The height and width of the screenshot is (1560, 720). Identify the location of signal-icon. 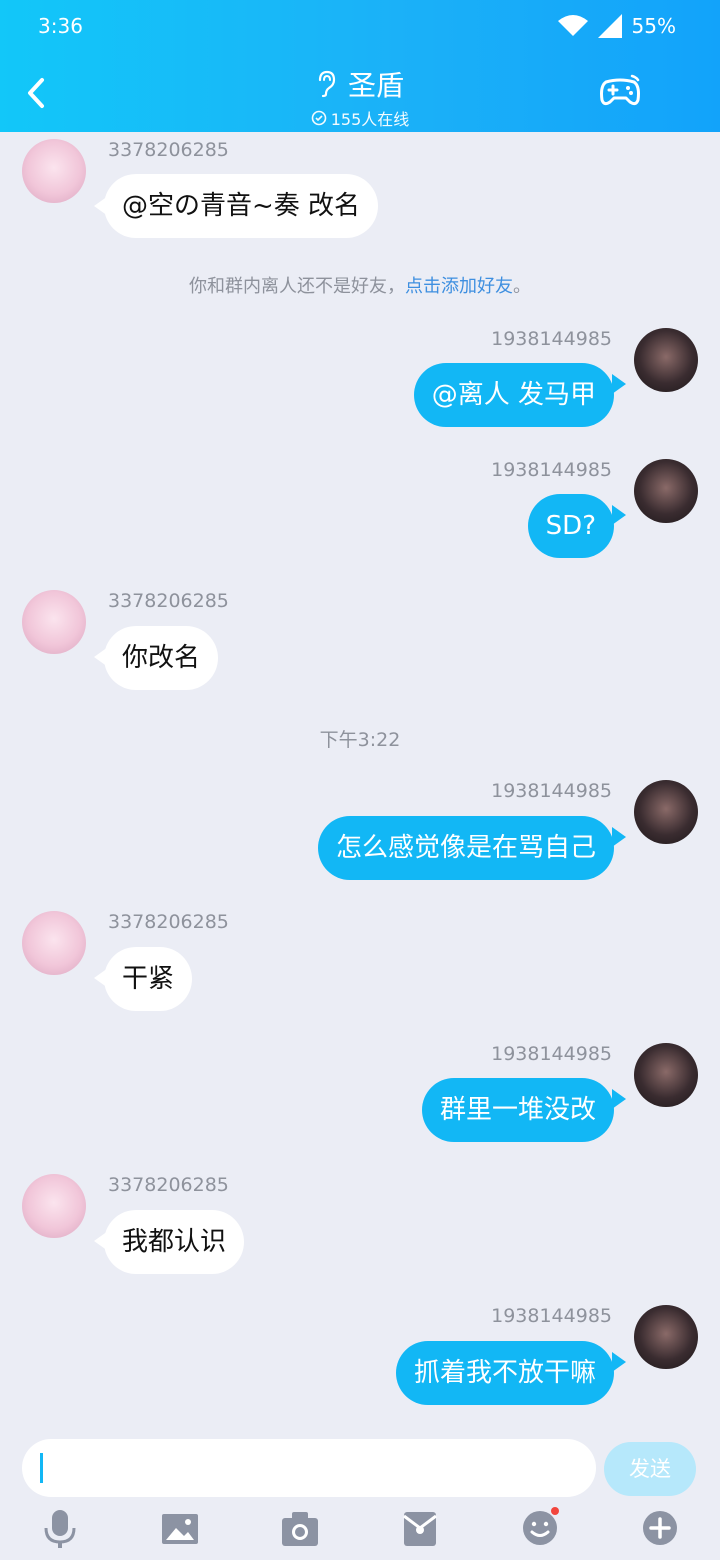
(609, 26).